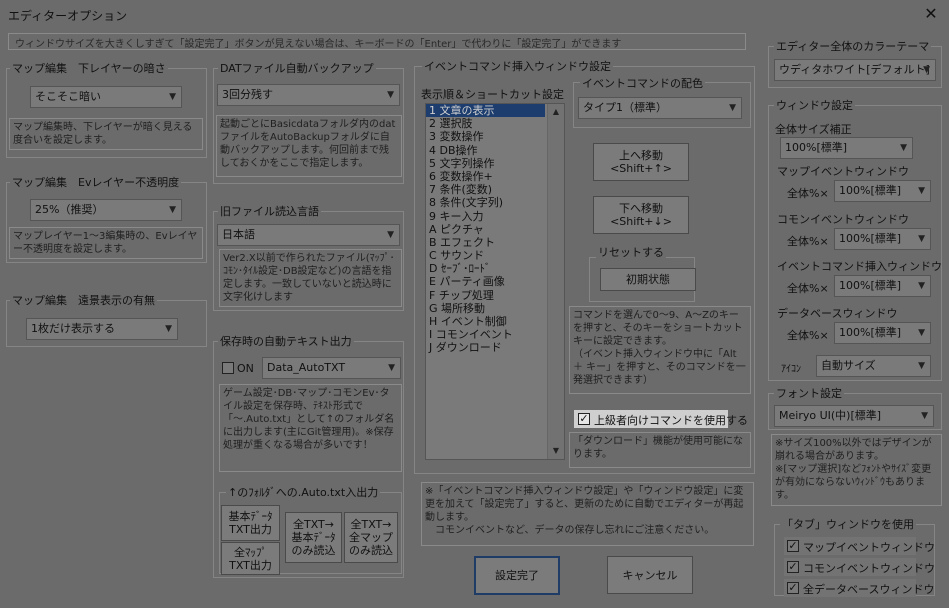 Image resolution: width=949 pixels, height=608 pixels. Describe the element at coordinates (873, 366) in the screenshot. I see `icon-size-select: 自動サイズ ▼` at that location.